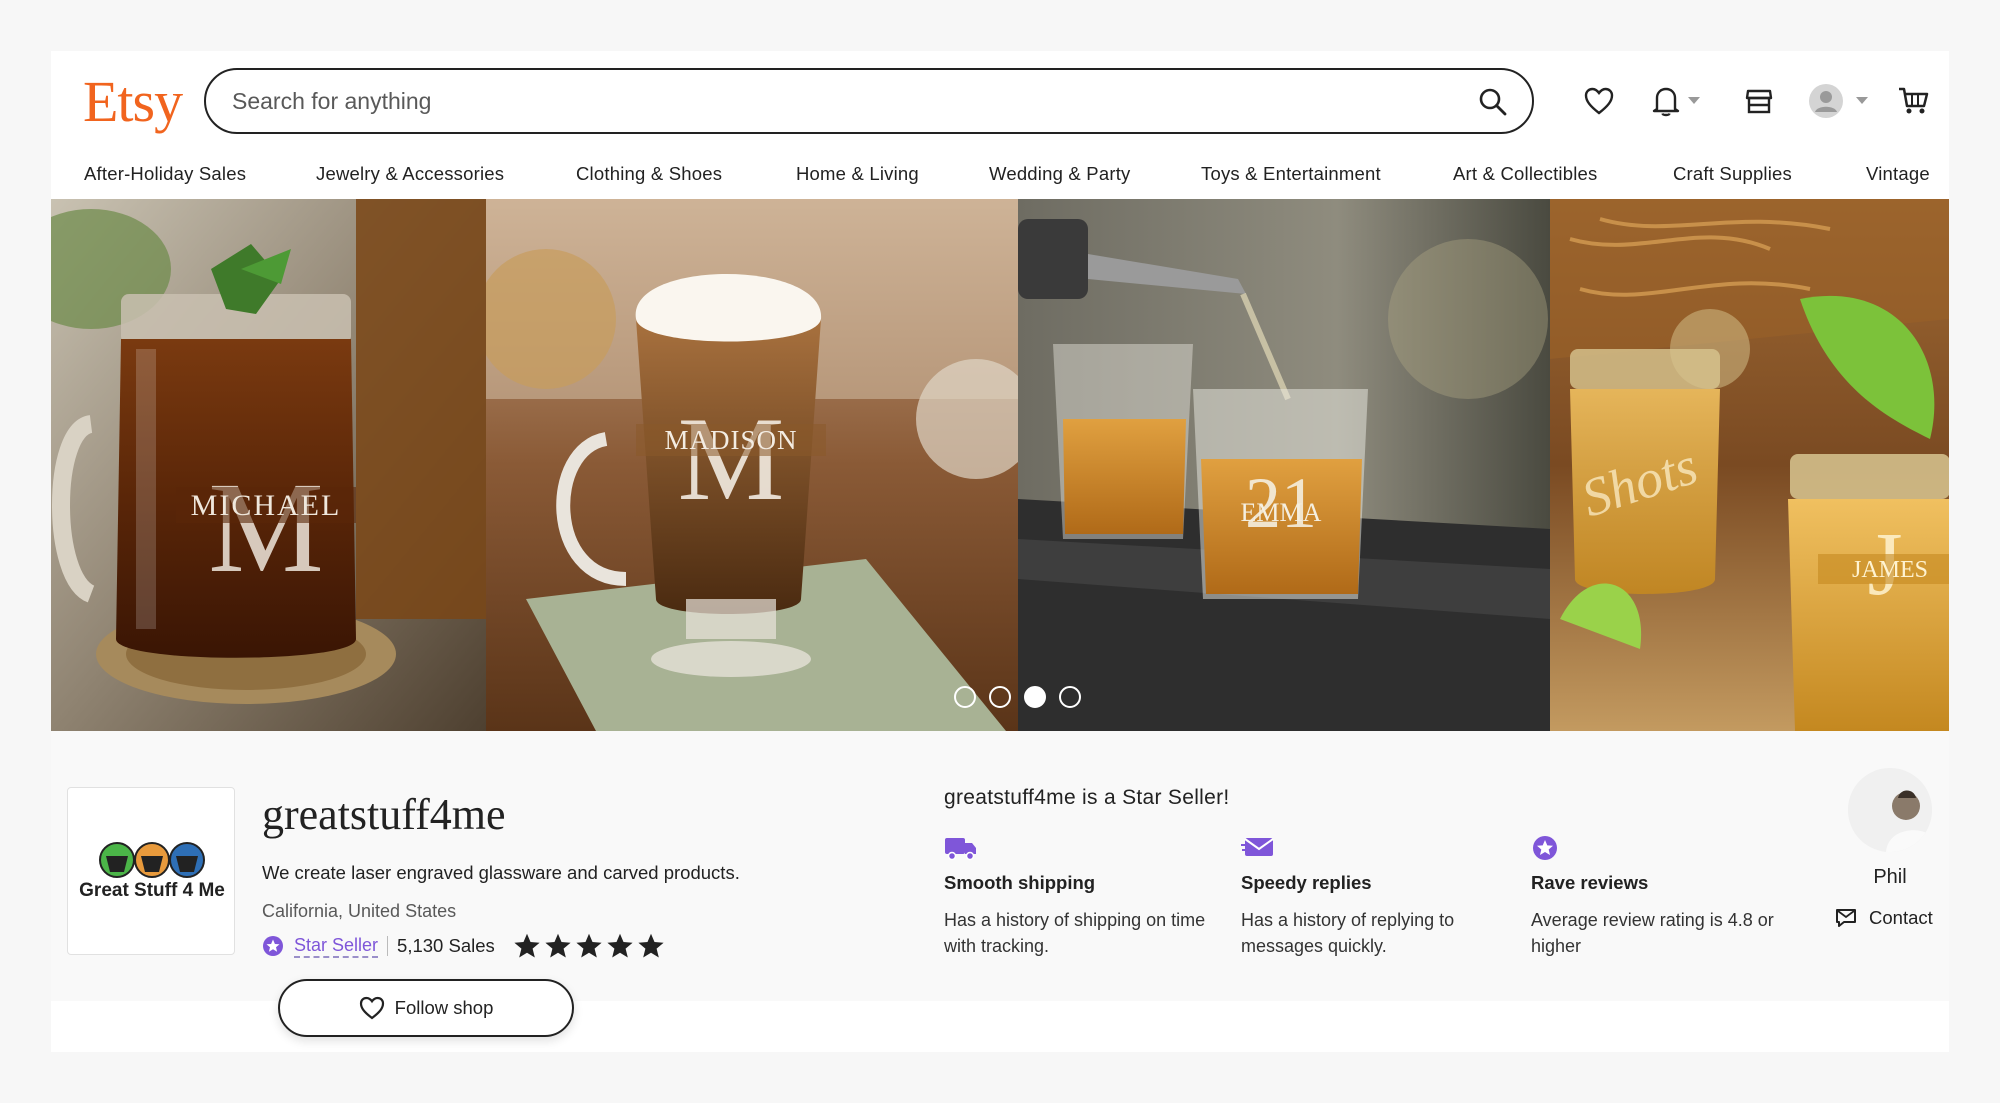 The height and width of the screenshot is (1103, 2000). I want to click on engraving-text: EMMA, so click(1281, 512).